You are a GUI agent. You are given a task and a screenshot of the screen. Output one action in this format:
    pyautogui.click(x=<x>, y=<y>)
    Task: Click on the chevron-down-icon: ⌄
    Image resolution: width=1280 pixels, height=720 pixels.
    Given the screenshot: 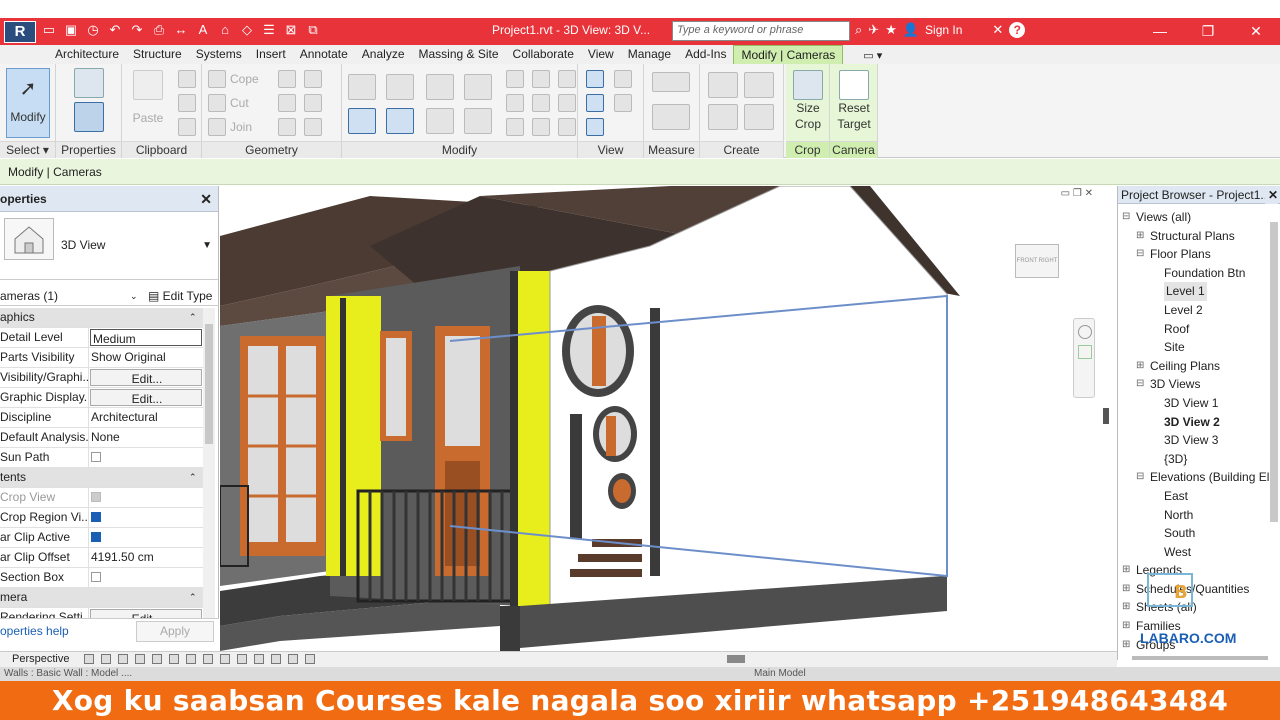 What is the action you would take?
    pyautogui.click(x=134, y=296)
    